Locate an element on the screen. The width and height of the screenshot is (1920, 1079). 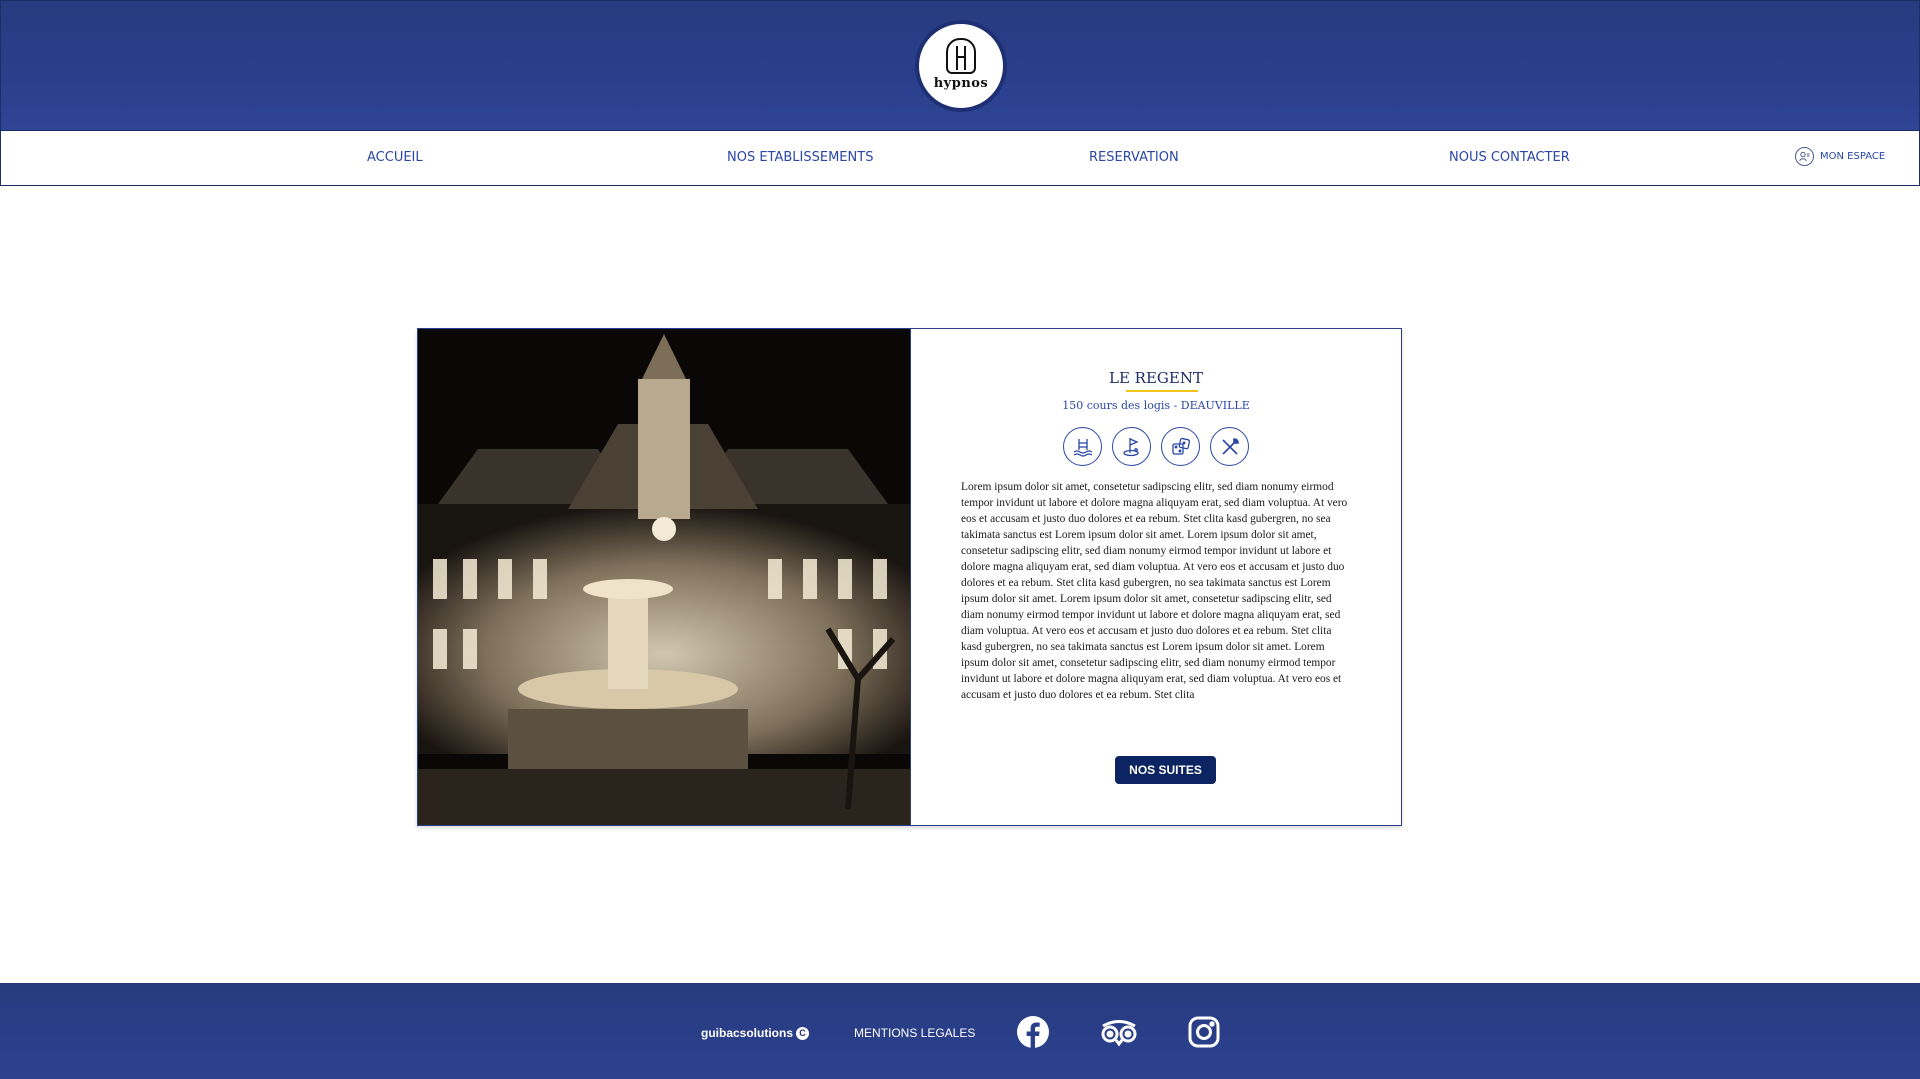
nav-item-reservation: RESERVATION is located at coordinates (1134, 157).